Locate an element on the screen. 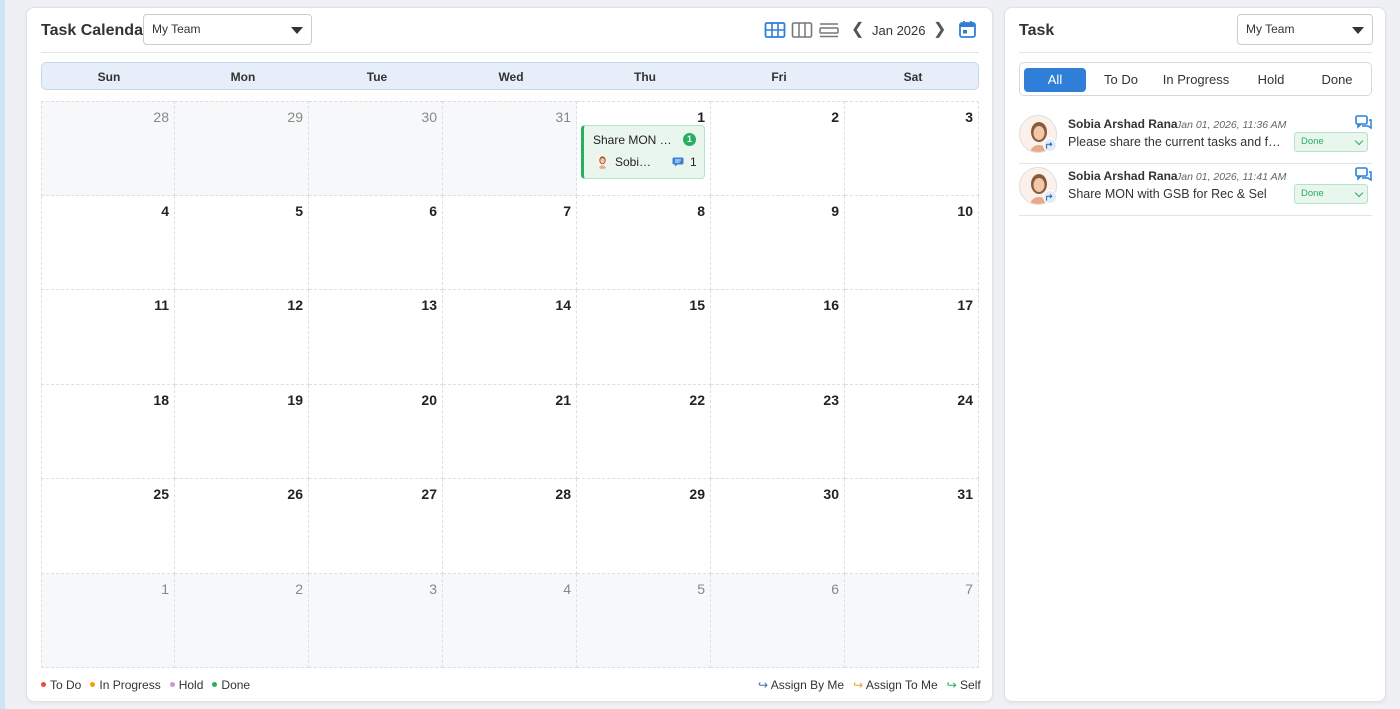  legend-status-item: Done is located at coordinates (231, 685).